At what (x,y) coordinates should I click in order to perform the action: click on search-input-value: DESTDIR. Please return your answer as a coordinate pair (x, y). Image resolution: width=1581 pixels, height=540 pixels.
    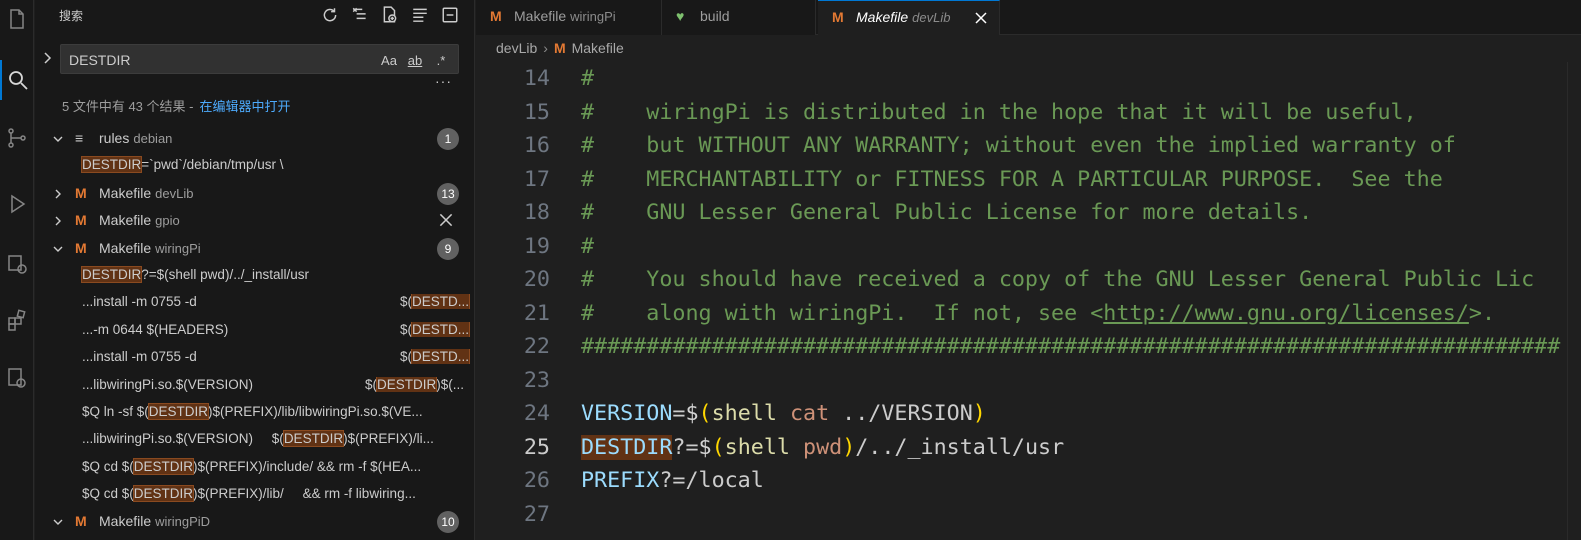
    Looking at the image, I should click on (99, 60).